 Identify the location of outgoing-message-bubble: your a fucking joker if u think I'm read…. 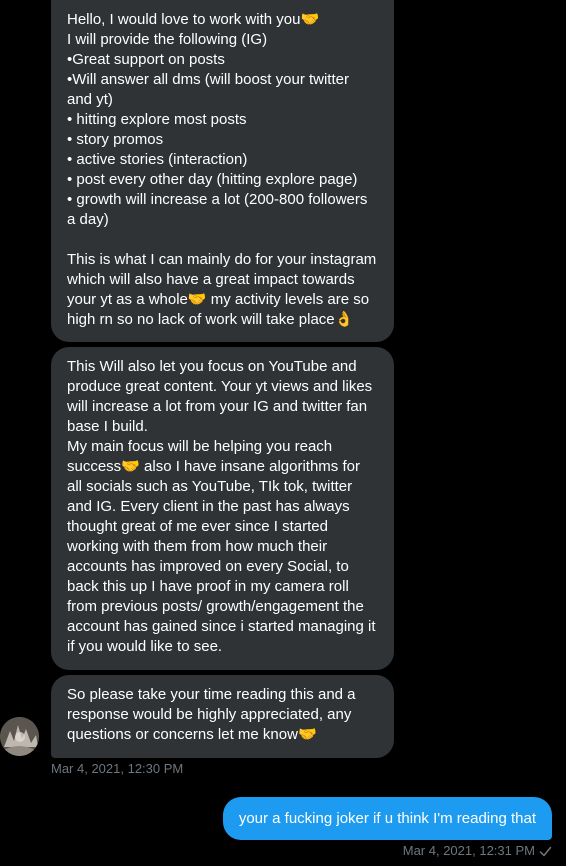
(387, 818).